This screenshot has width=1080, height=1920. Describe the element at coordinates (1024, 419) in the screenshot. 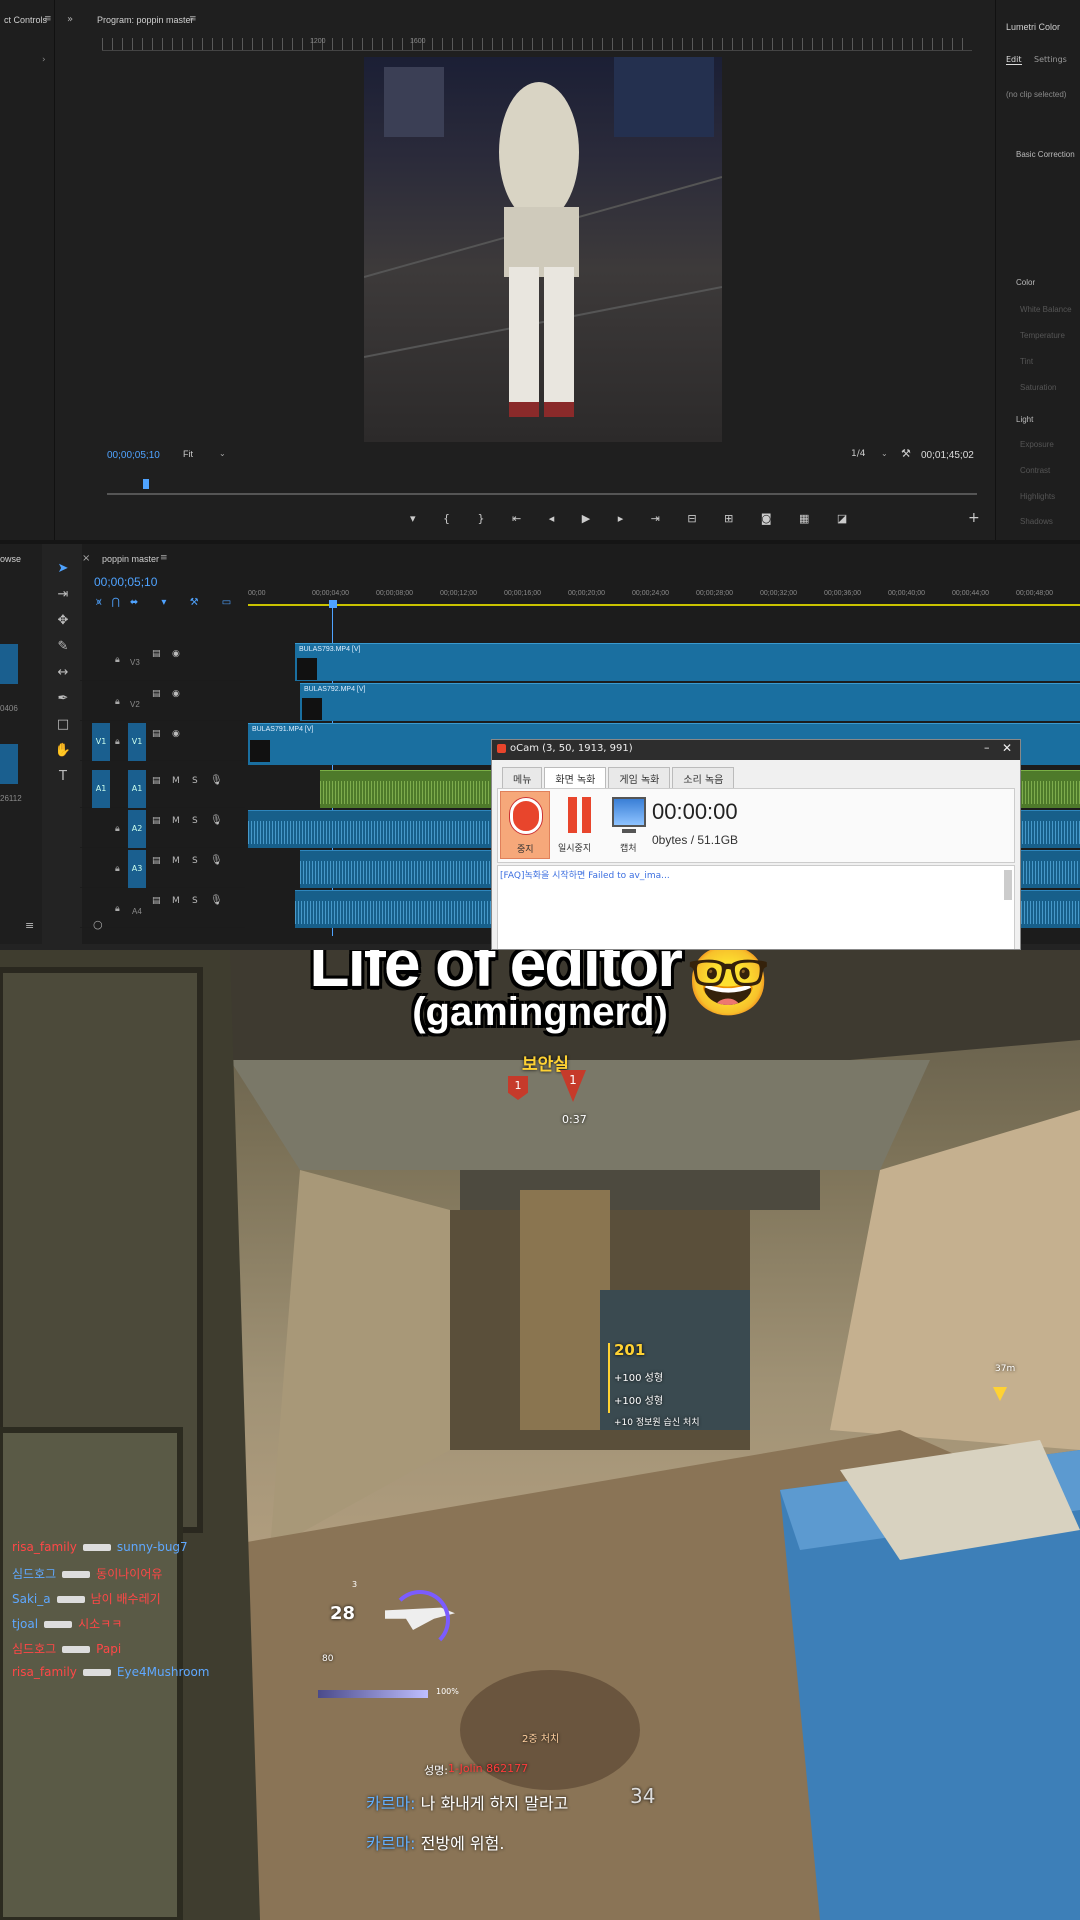

I see `section-light: Light` at that location.